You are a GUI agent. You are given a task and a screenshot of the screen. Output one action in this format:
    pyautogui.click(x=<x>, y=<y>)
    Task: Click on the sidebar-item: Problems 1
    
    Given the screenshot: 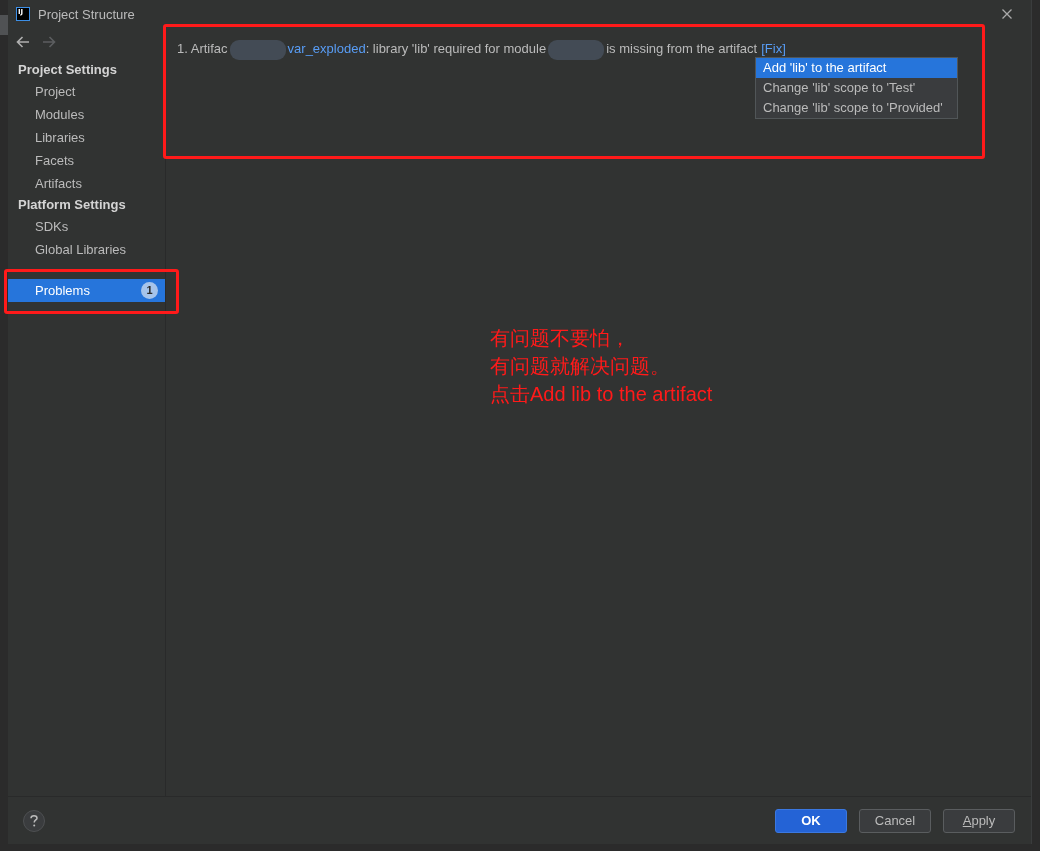 What is the action you would take?
    pyautogui.click(x=86, y=290)
    